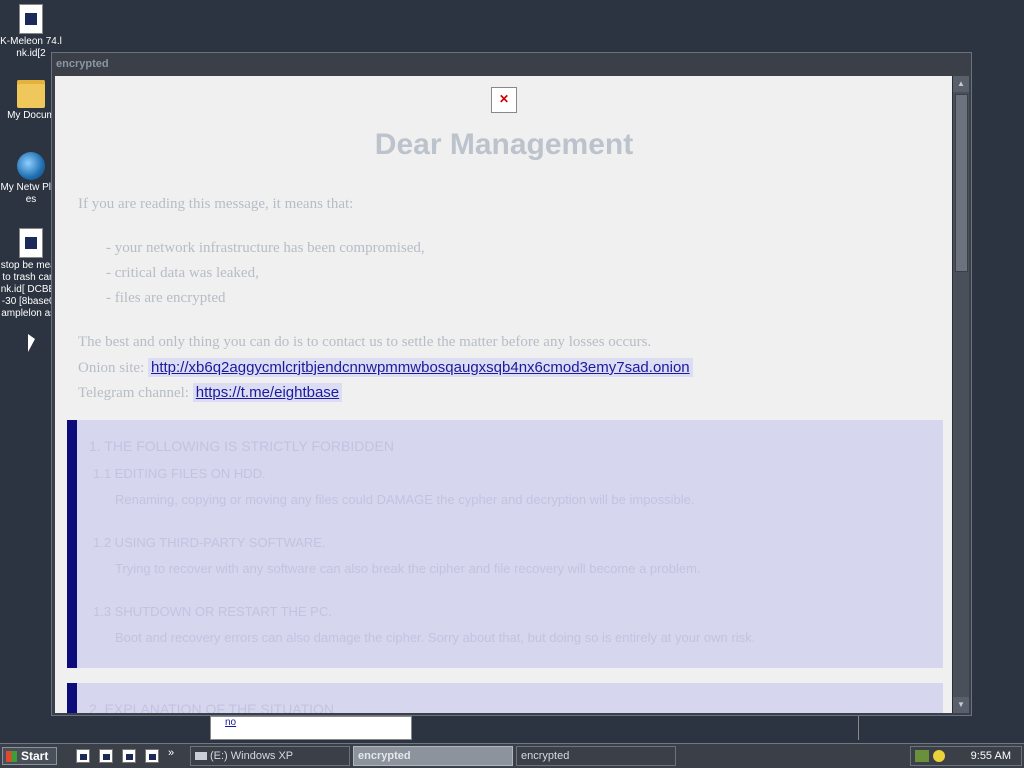 This screenshot has height=768, width=1024. Describe the element at coordinates (182, 273) in the screenshot. I see `bullet-item: - critical data was leaked,` at that location.